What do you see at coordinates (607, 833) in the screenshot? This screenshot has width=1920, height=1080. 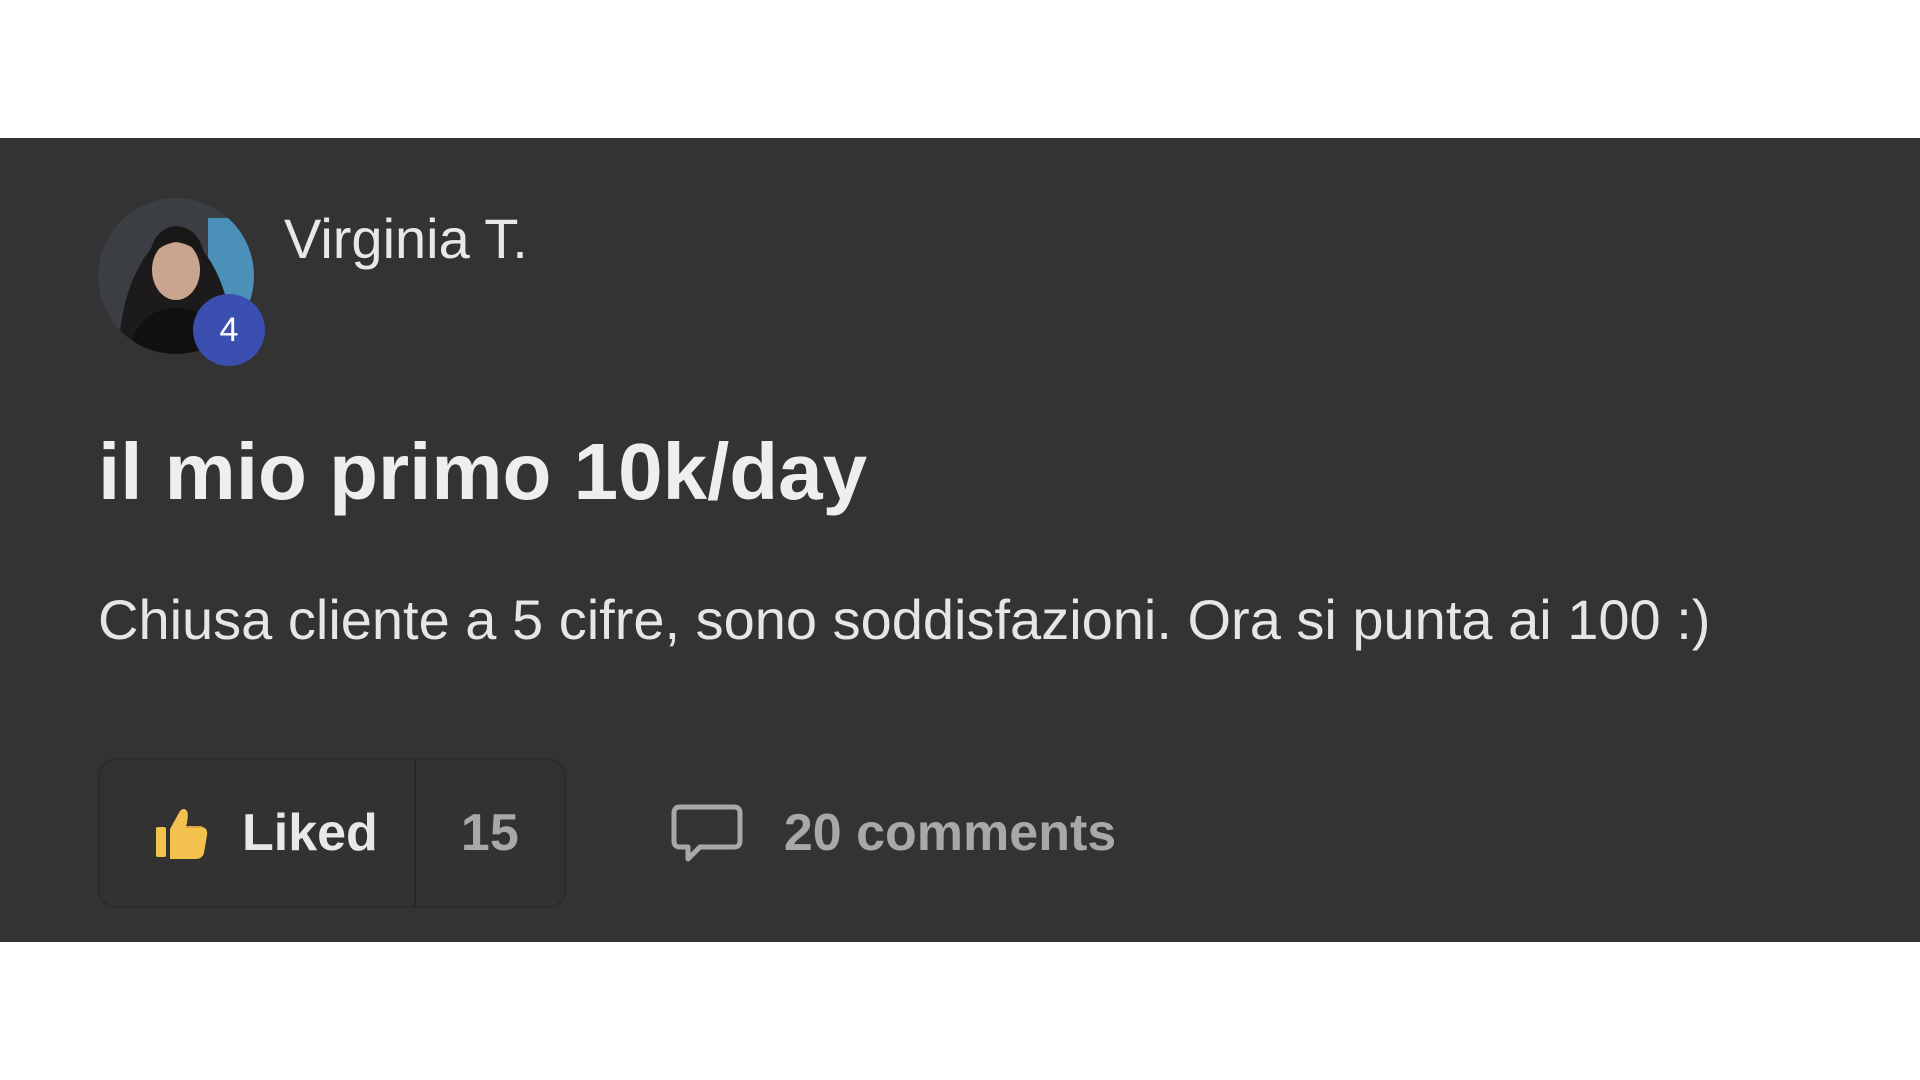 I see `post-actions: Liked 15 20 comments` at bounding box center [607, 833].